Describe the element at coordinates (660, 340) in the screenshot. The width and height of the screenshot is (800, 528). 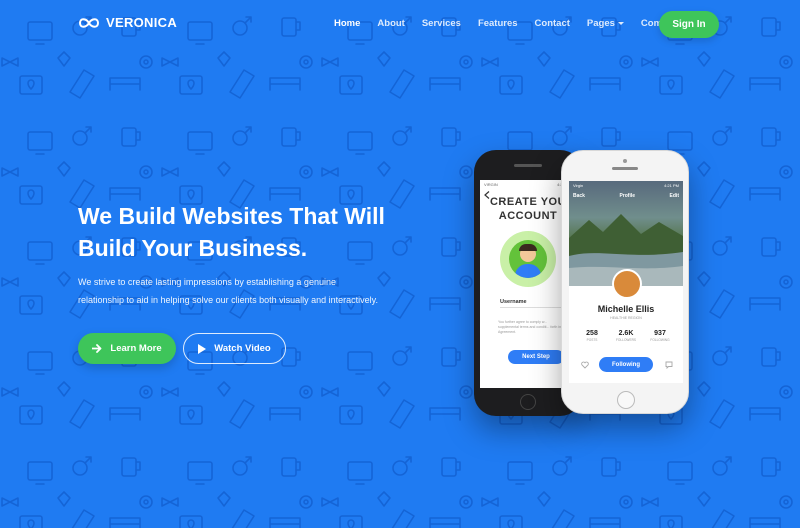
I see `stat-label: FOLLOWING` at that location.